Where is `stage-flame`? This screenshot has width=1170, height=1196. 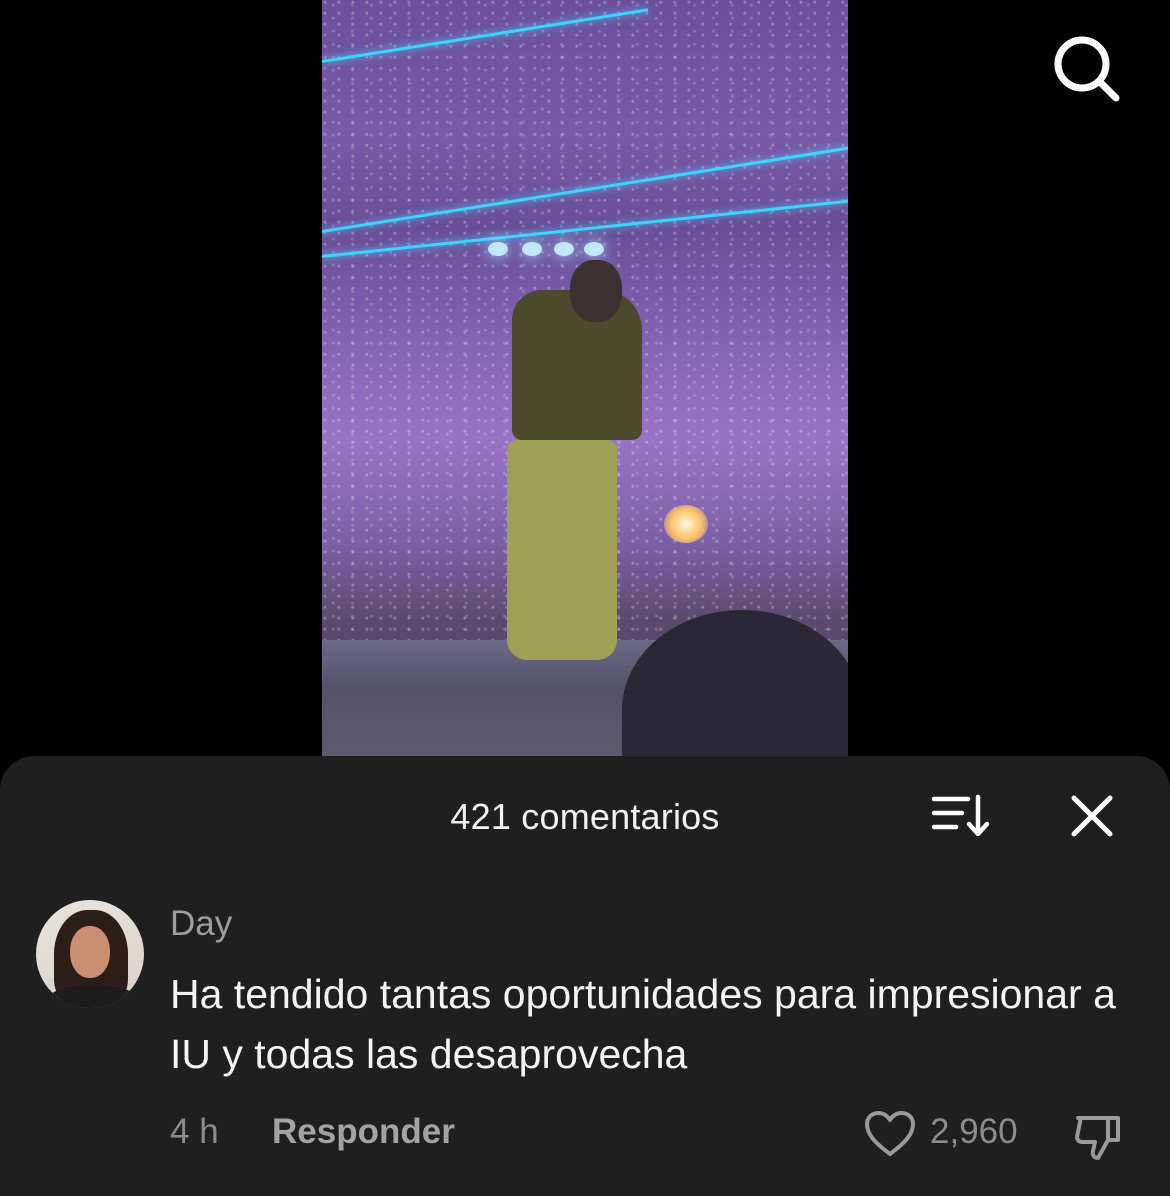 stage-flame is located at coordinates (686, 524).